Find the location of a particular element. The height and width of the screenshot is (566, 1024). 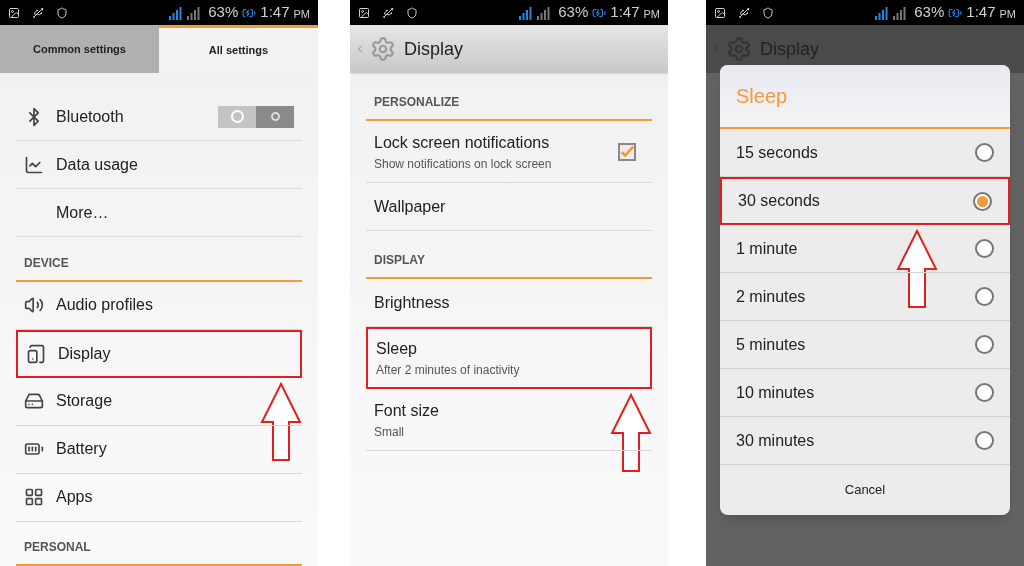

grid-icon is located at coordinates (34, 497).